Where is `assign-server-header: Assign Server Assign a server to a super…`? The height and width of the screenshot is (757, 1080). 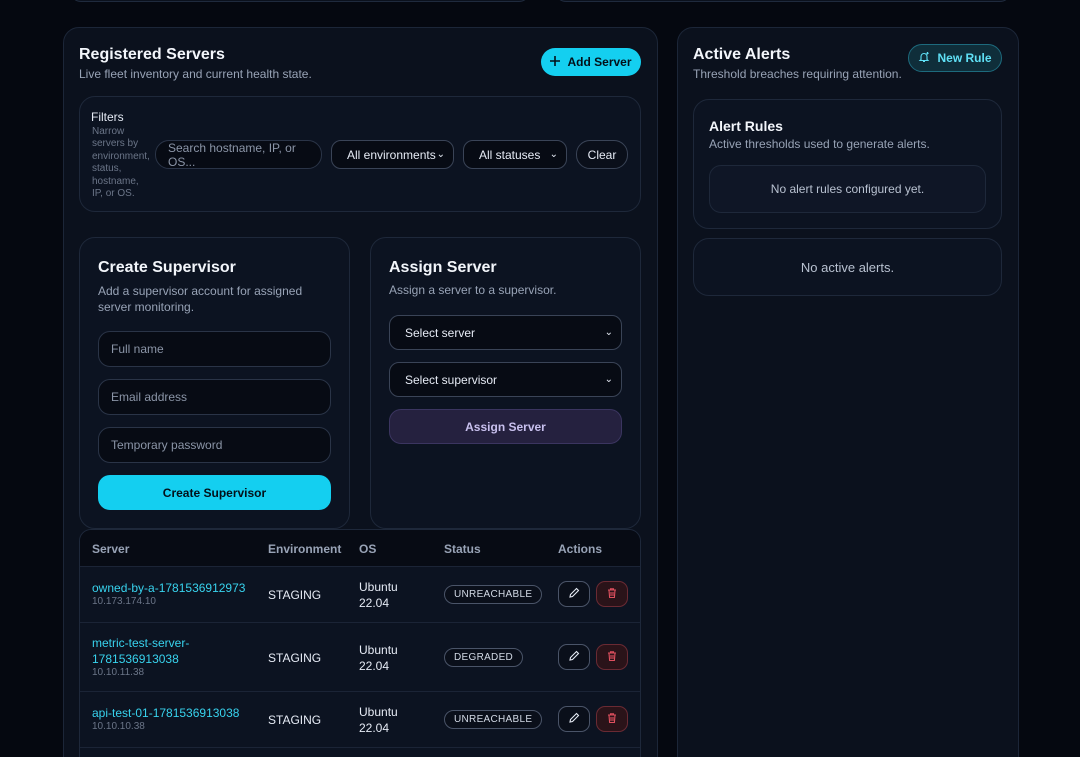
assign-server-header: Assign Server Assign a server to a super… is located at coordinates (509, 278).